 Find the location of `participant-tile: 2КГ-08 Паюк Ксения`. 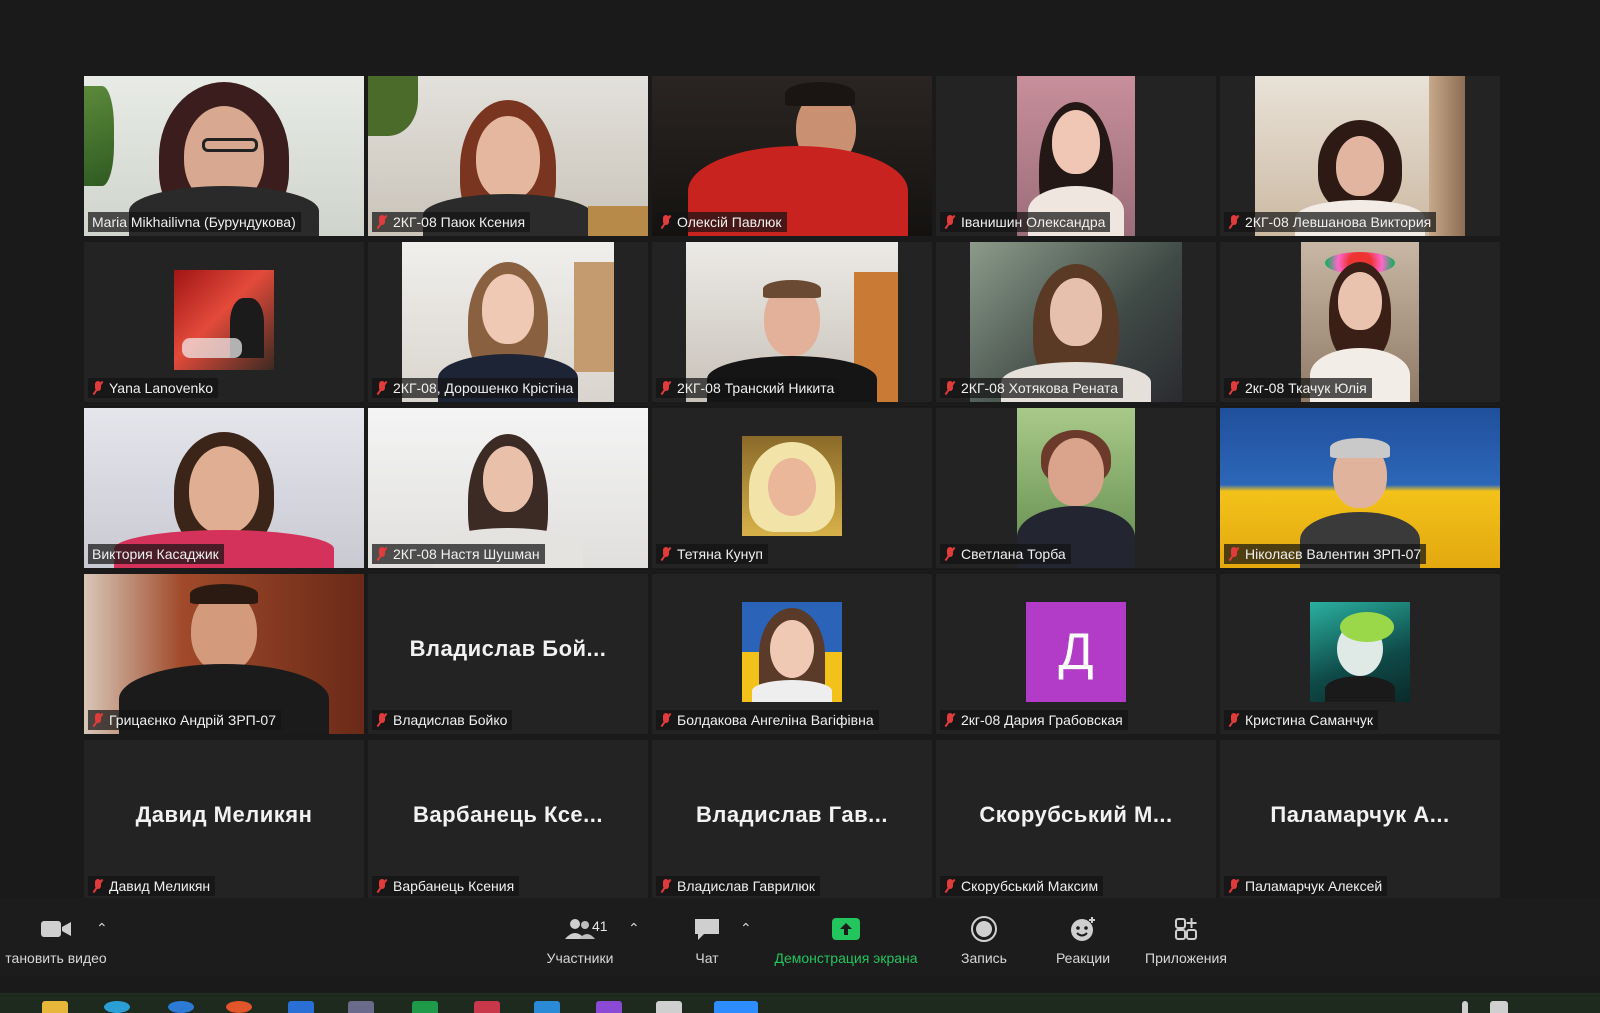

participant-tile: 2КГ-08 Паюк Ксения is located at coordinates (508, 156).